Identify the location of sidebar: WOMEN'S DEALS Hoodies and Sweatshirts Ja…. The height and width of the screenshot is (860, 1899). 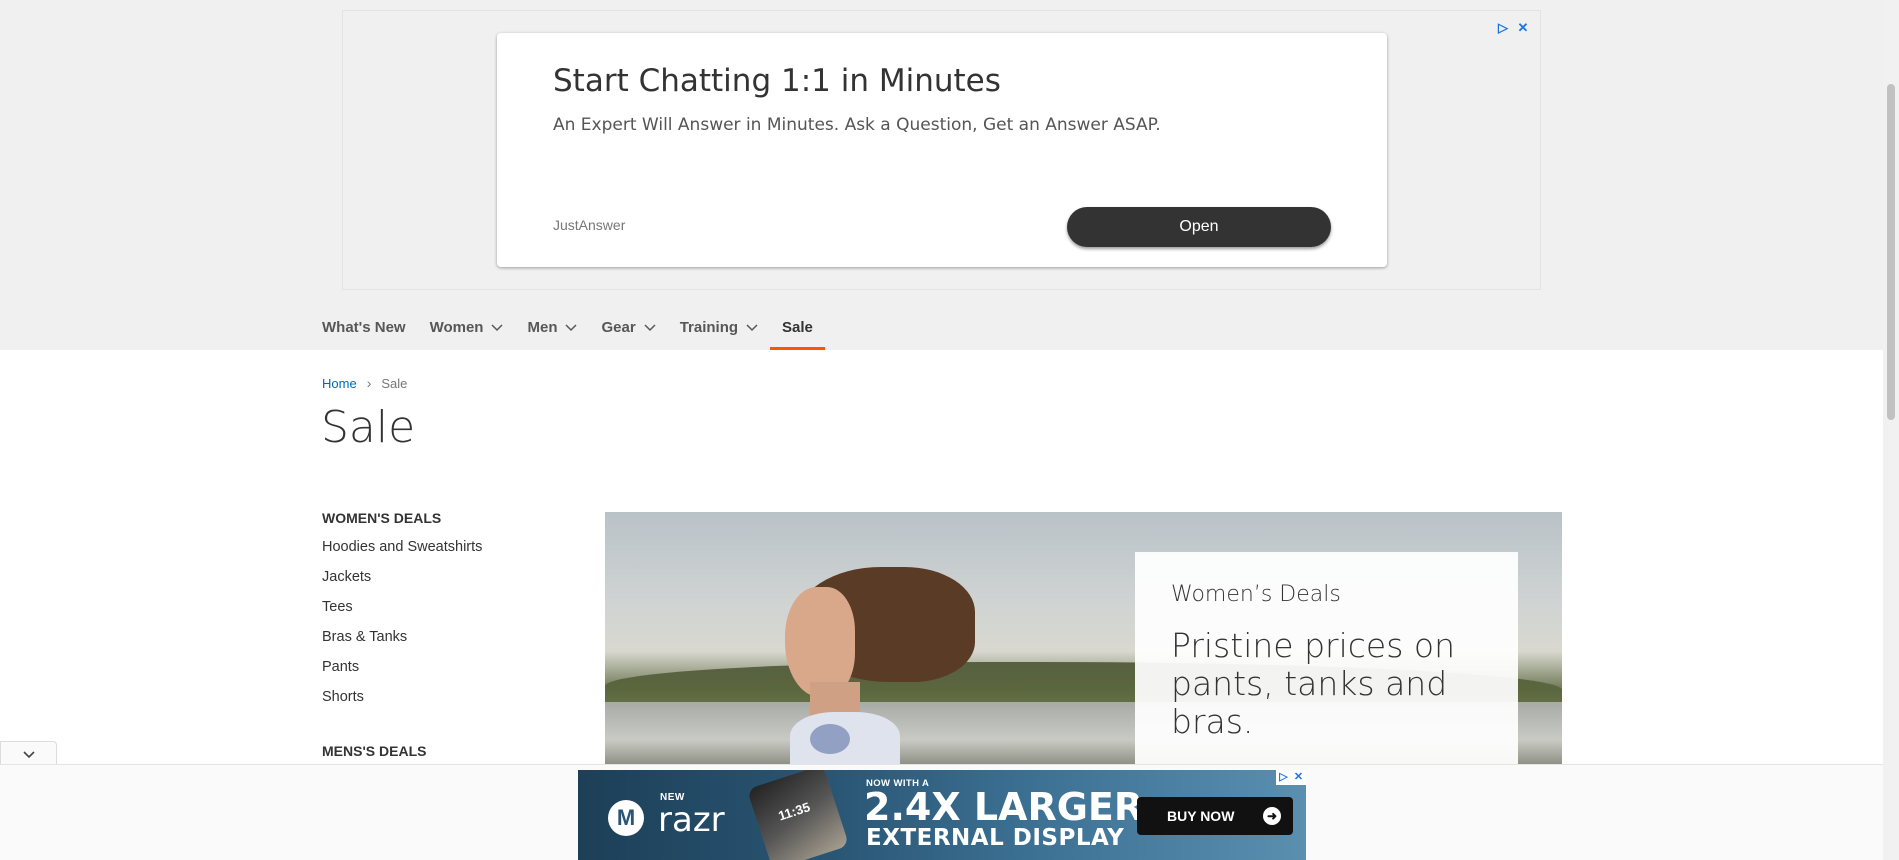
(452, 641).